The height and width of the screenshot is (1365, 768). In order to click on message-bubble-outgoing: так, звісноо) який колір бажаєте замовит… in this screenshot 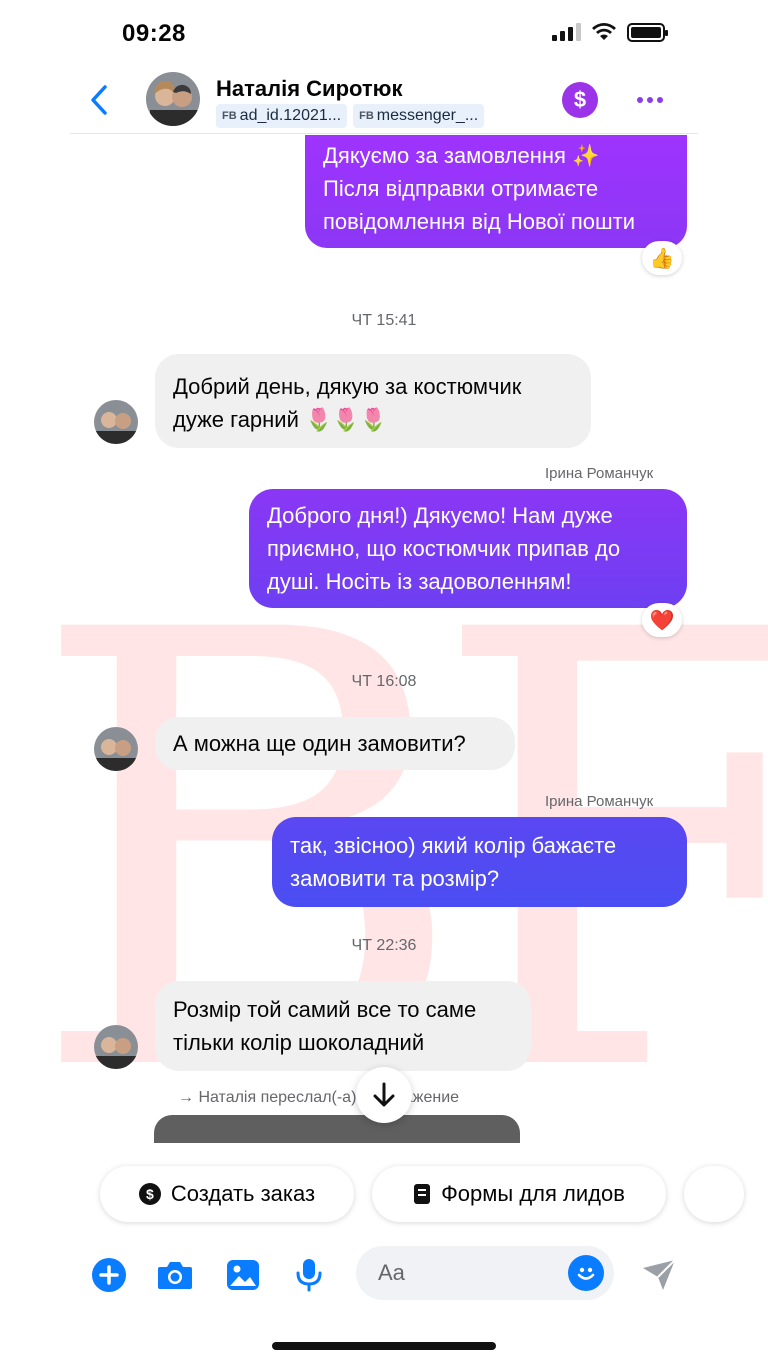, I will do `click(479, 862)`.